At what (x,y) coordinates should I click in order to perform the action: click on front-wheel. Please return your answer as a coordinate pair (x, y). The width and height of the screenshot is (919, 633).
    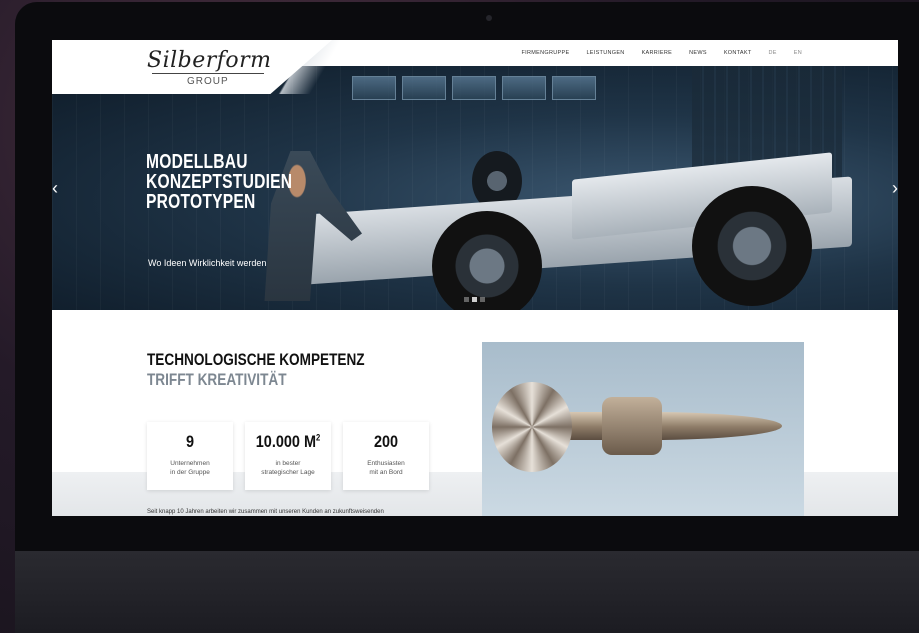
    Looking at the image, I should click on (487, 260).